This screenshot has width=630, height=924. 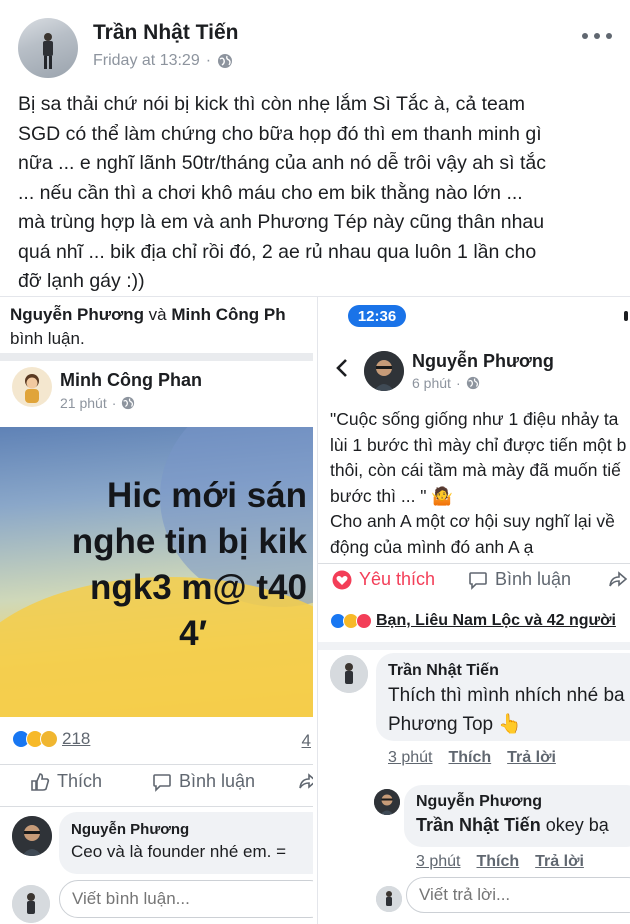 I want to click on reply-text: Trần Nhật Tiến okey bạ, so click(x=523, y=825).